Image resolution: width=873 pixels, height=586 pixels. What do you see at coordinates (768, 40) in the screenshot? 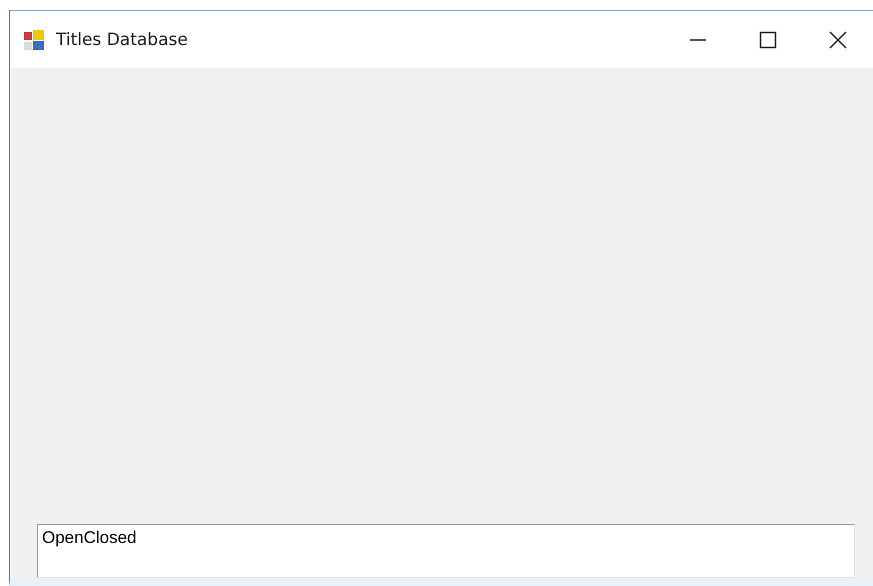
I see `maximize-icon` at bounding box center [768, 40].